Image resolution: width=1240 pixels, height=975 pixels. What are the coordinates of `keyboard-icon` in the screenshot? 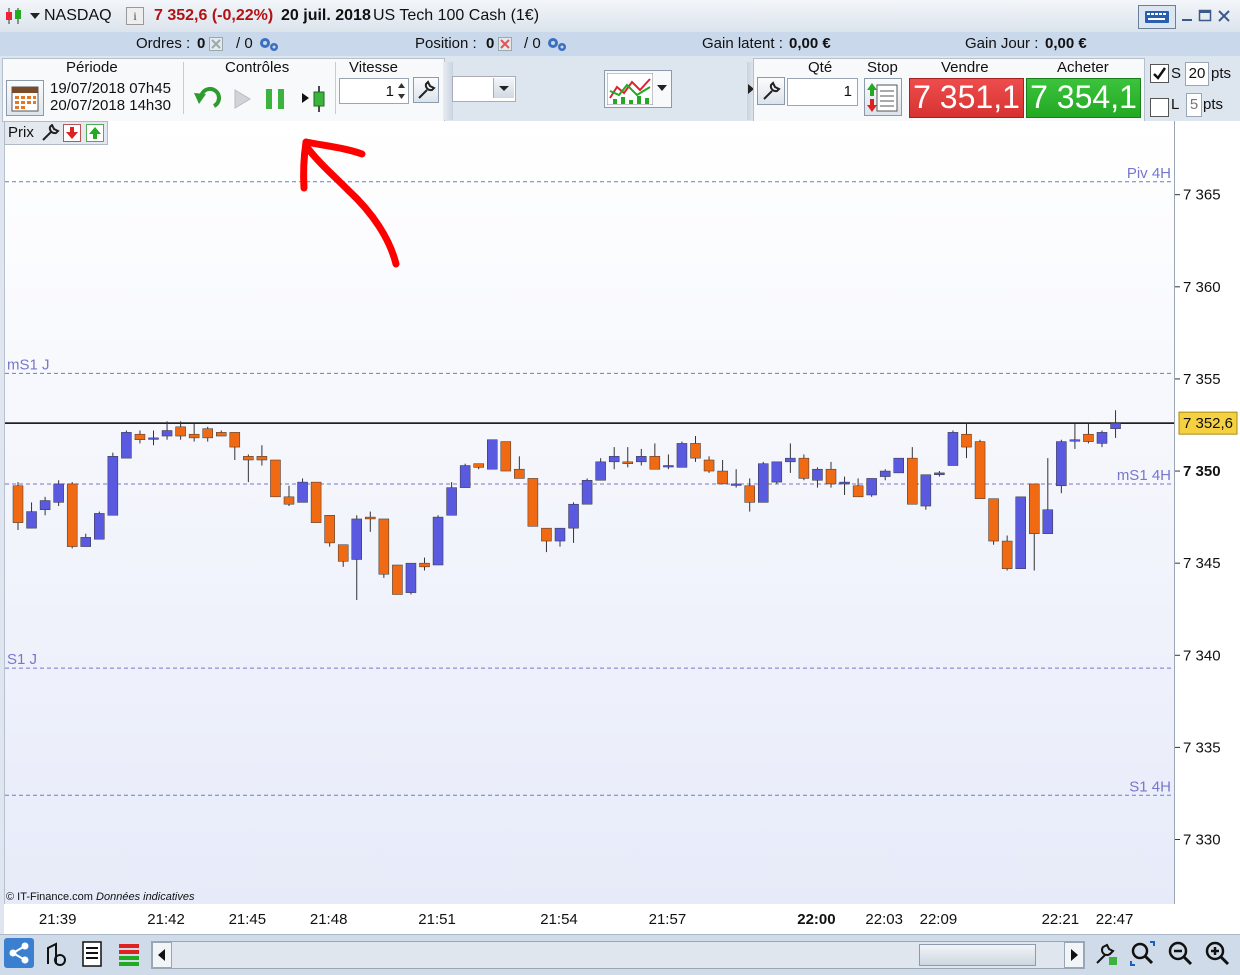 It's located at (1157, 17).